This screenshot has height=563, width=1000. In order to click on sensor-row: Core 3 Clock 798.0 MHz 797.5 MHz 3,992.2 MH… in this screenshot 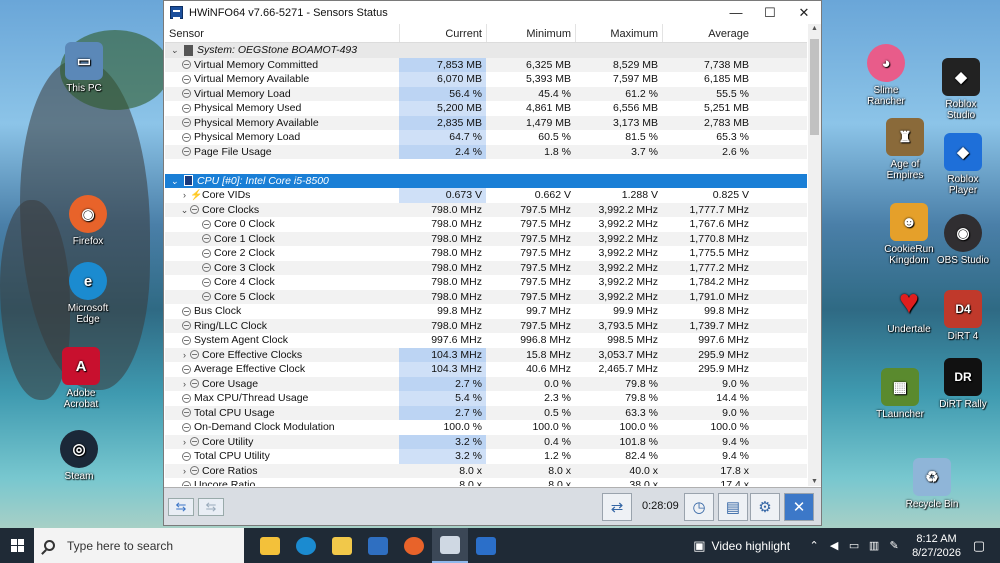, I will do `click(486, 267)`.